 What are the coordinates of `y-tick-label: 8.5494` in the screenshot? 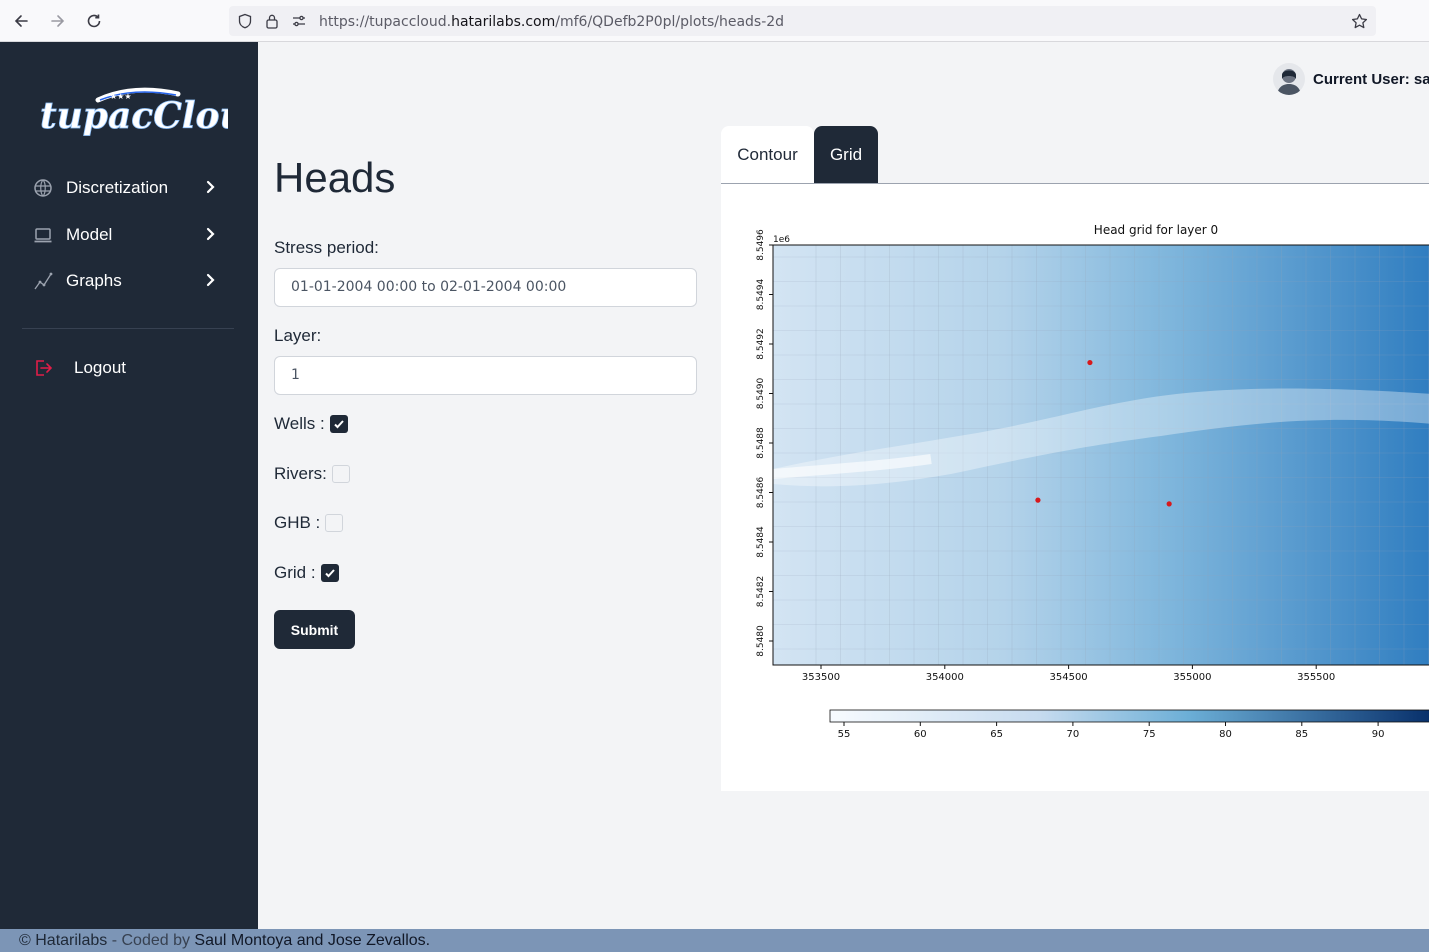 It's located at (761, 294).